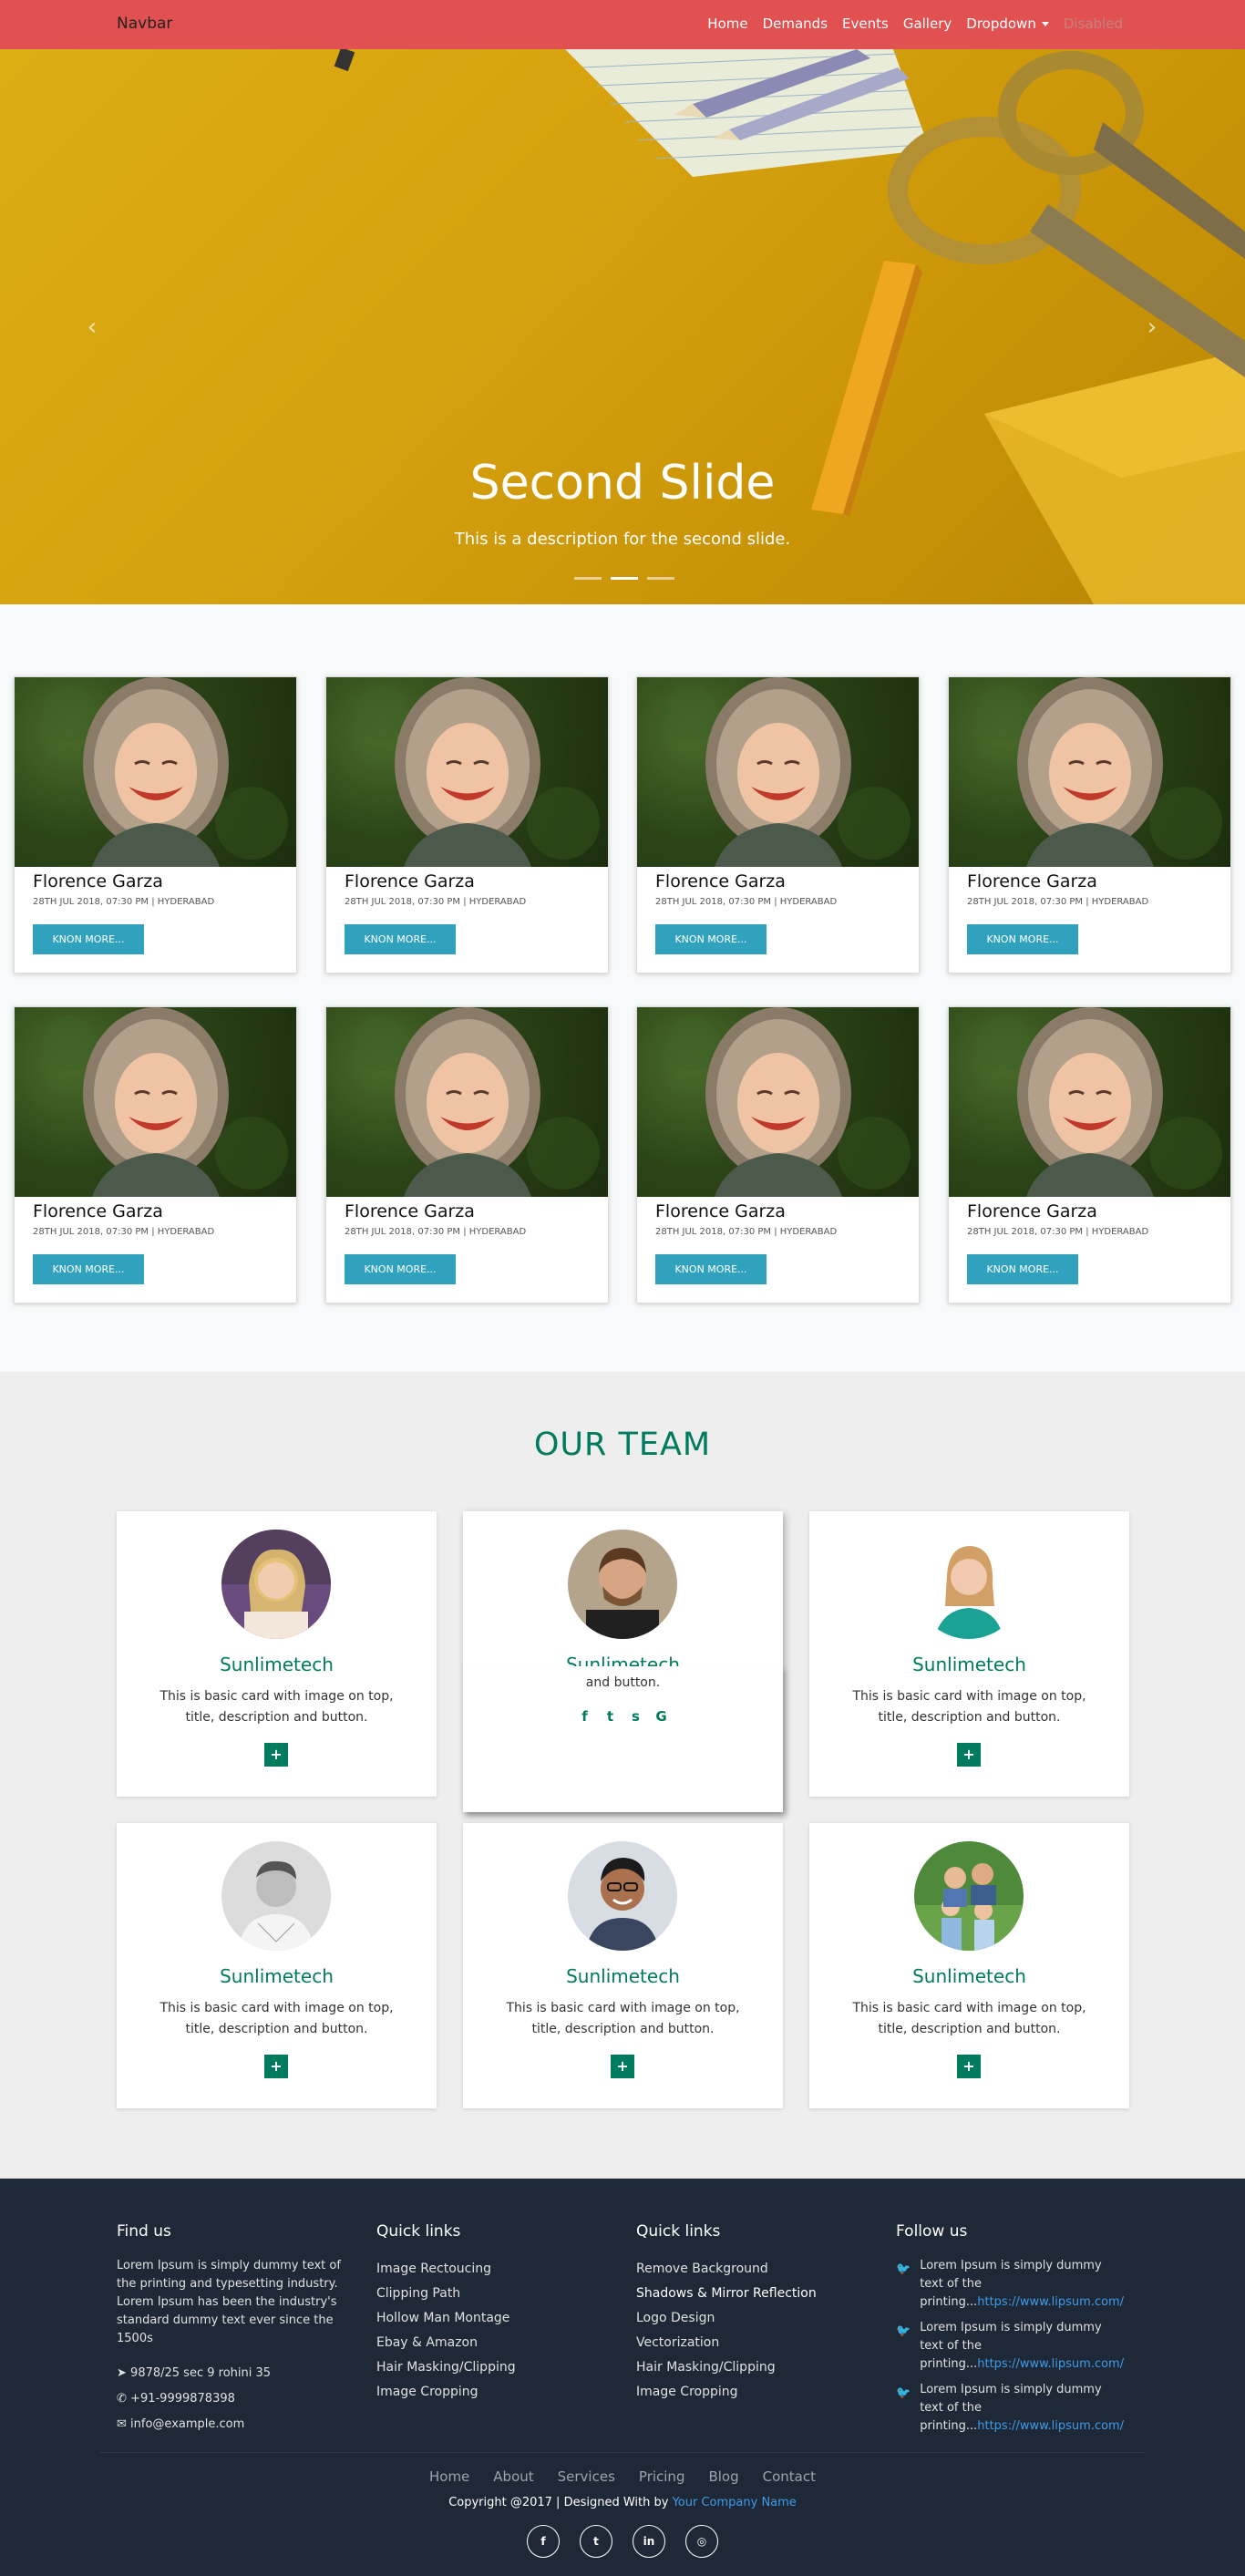 This screenshot has height=2576, width=1245. I want to click on paper-plane-icon: ➤, so click(122, 2373).